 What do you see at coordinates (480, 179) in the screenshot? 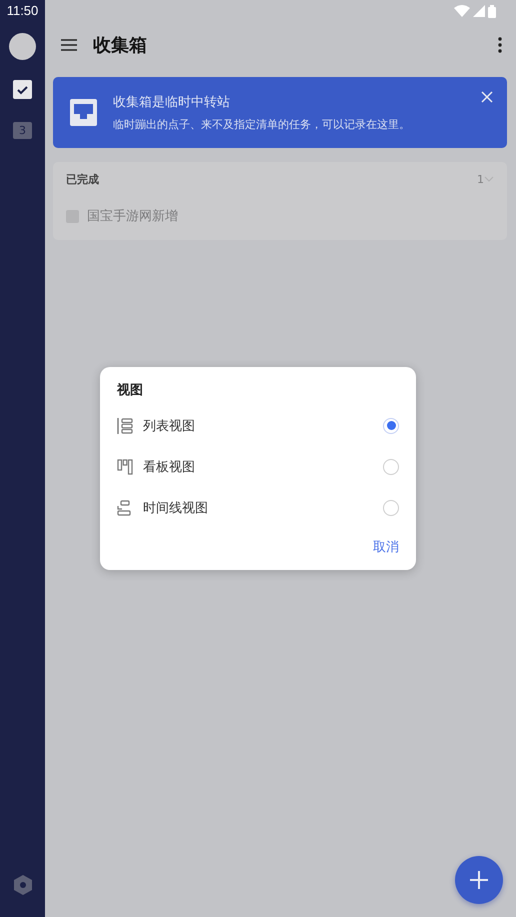
I see `task-count: 1` at bounding box center [480, 179].